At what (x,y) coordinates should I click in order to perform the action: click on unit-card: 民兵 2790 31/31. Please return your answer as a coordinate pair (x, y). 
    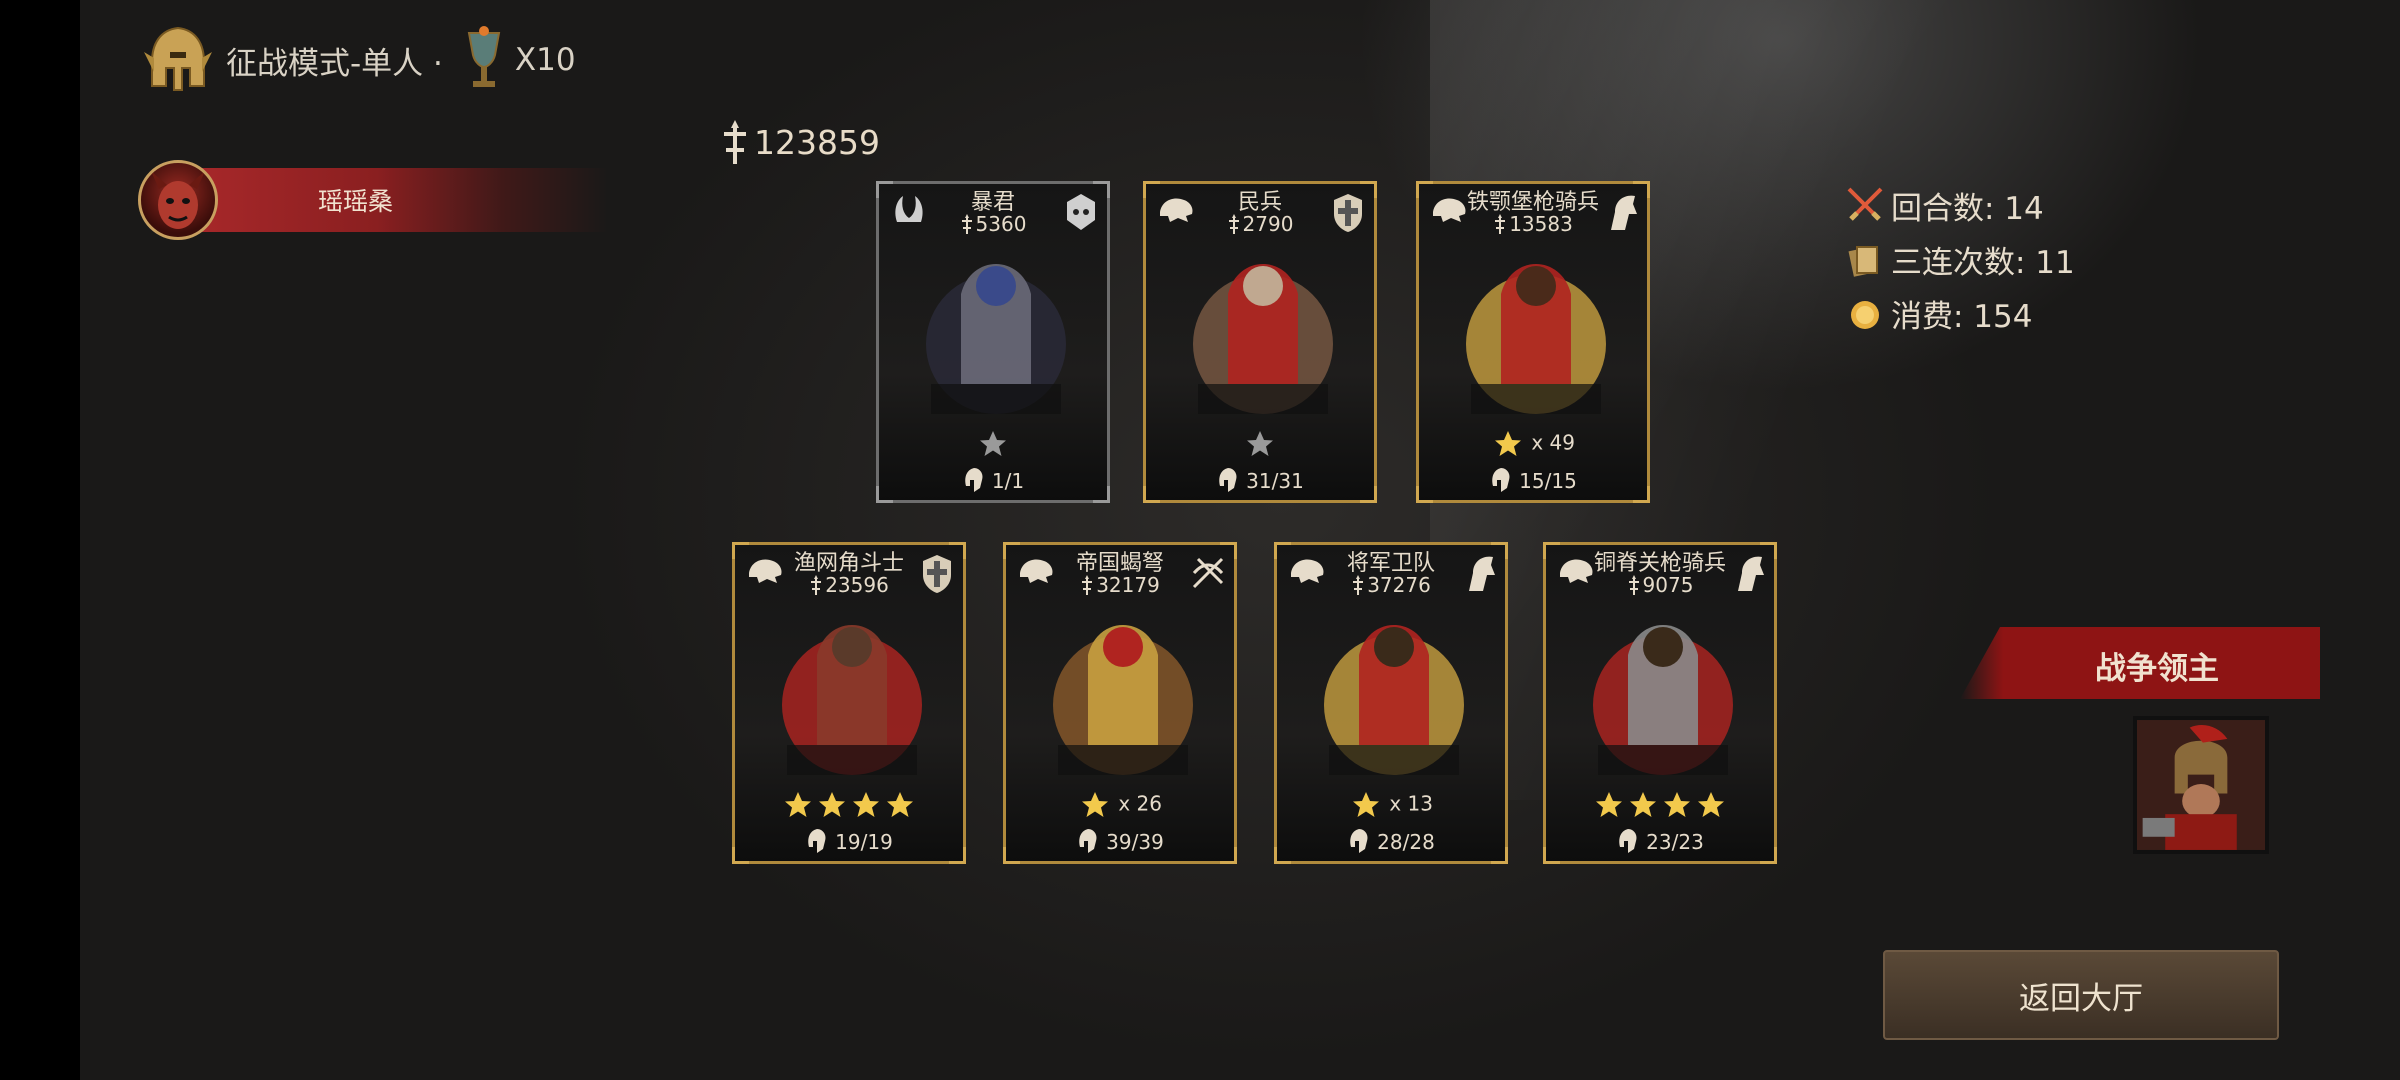
    Looking at the image, I should click on (1260, 342).